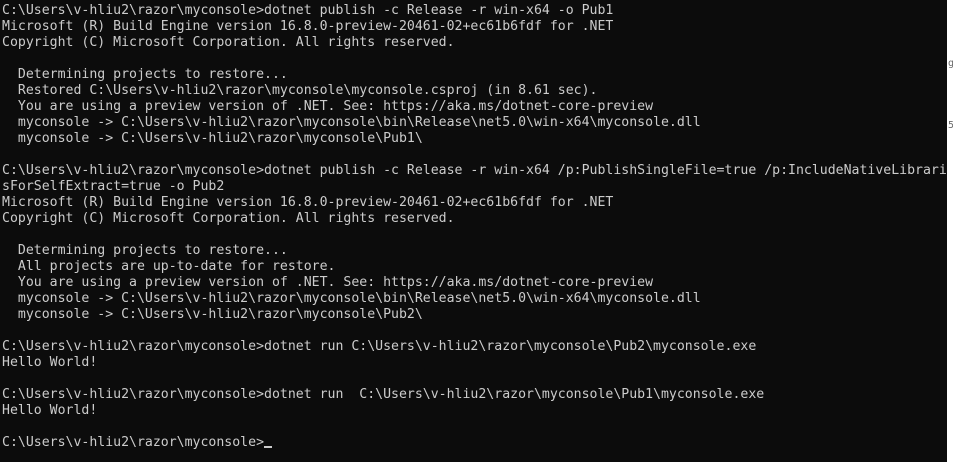  Describe the element at coordinates (950, 125) in the screenshot. I see `edge-glyph: 5` at that location.